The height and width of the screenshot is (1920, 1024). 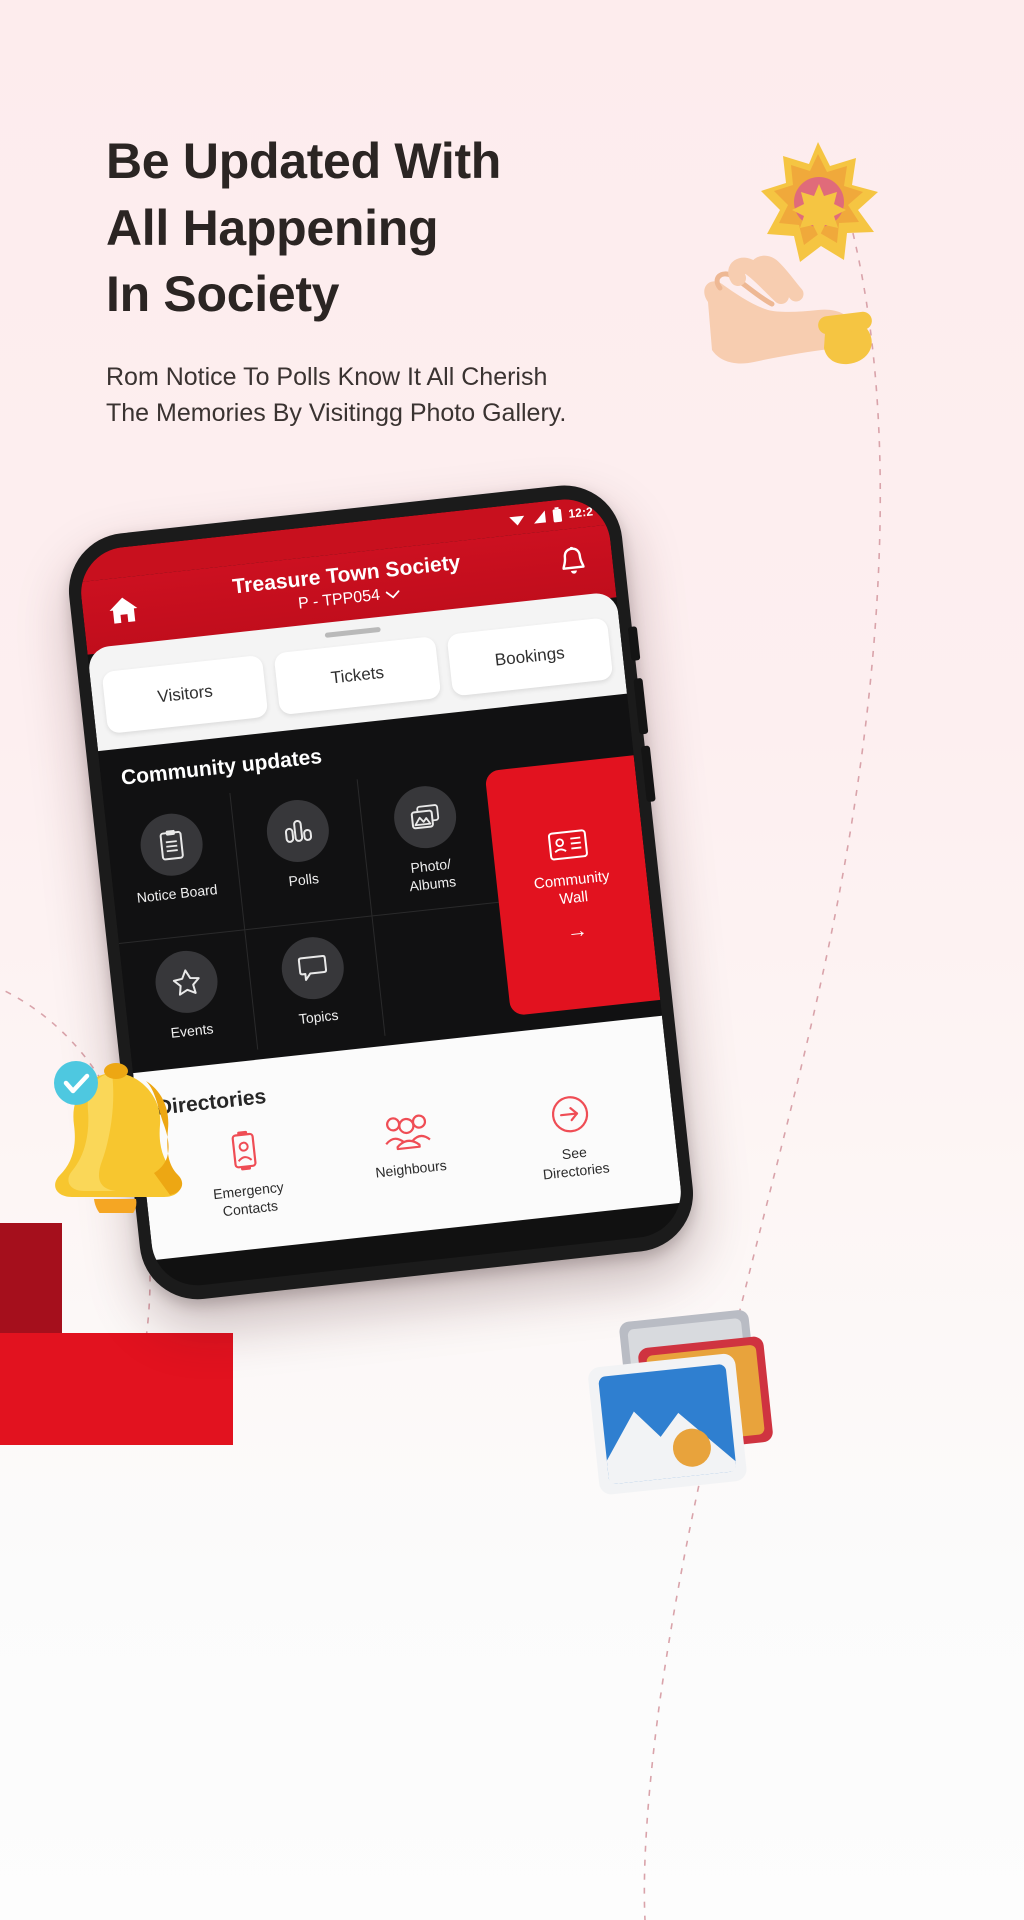 I want to click on community-wall-card: Community Wall →, so click(x=572, y=885).